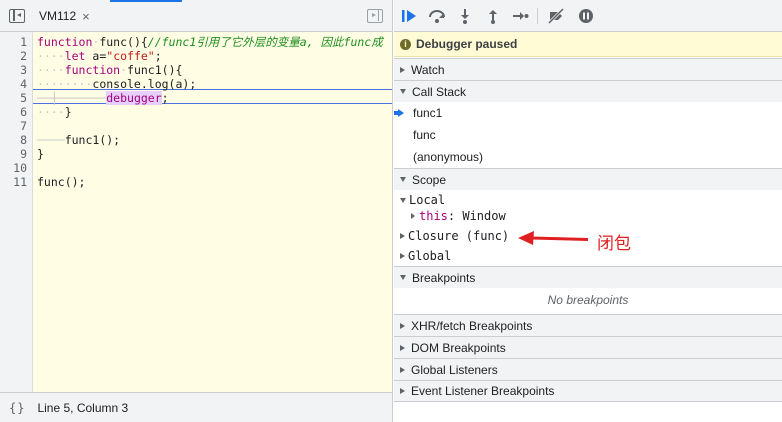 This screenshot has width=782, height=422. I want to click on code-text: console.log(a);, so click(144, 84).